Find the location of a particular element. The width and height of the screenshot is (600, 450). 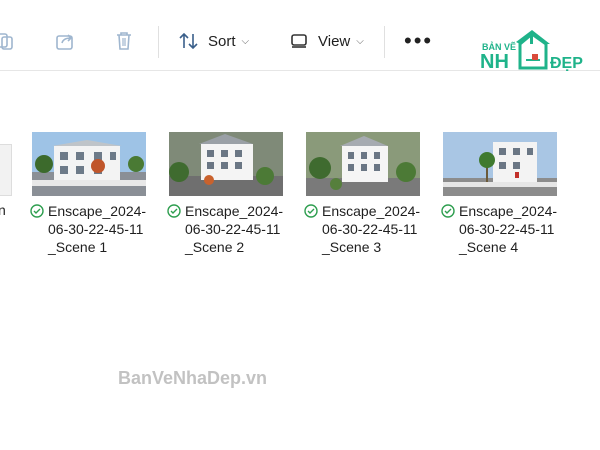

more-options-button: ••• is located at coordinates (418, 41).